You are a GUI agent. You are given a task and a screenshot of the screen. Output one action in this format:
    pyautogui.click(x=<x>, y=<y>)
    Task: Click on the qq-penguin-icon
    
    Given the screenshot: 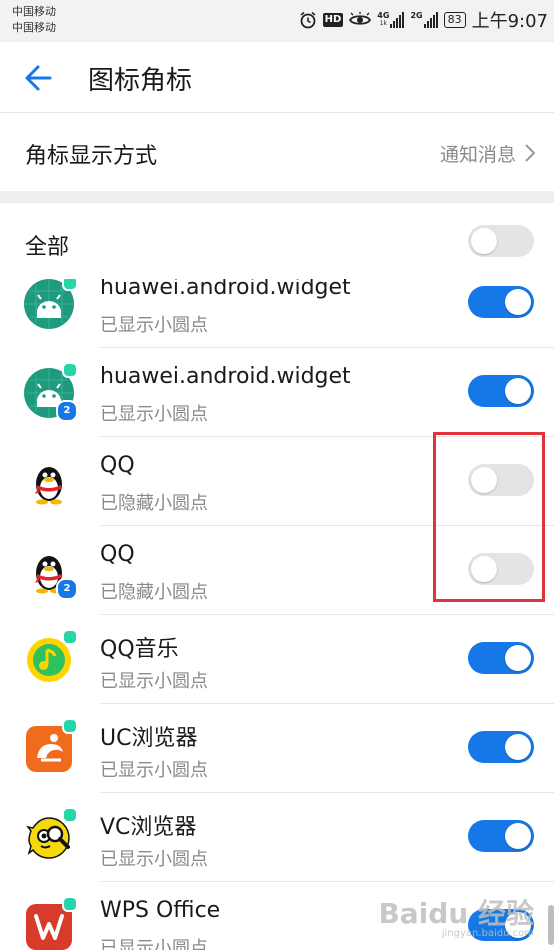 What is the action you would take?
    pyautogui.click(x=49, y=482)
    